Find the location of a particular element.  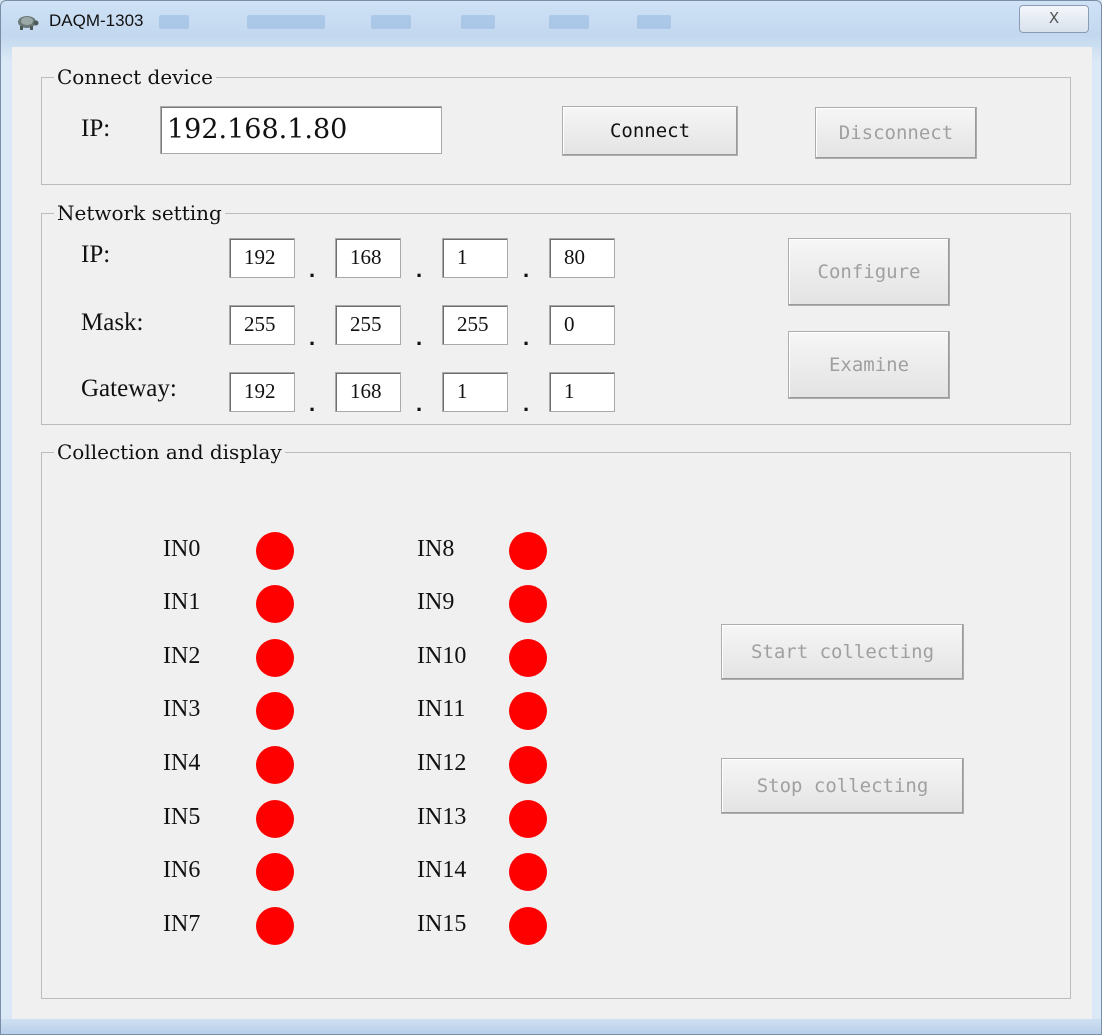

input-label-in14: IN14 is located at coordinates (442, 870).